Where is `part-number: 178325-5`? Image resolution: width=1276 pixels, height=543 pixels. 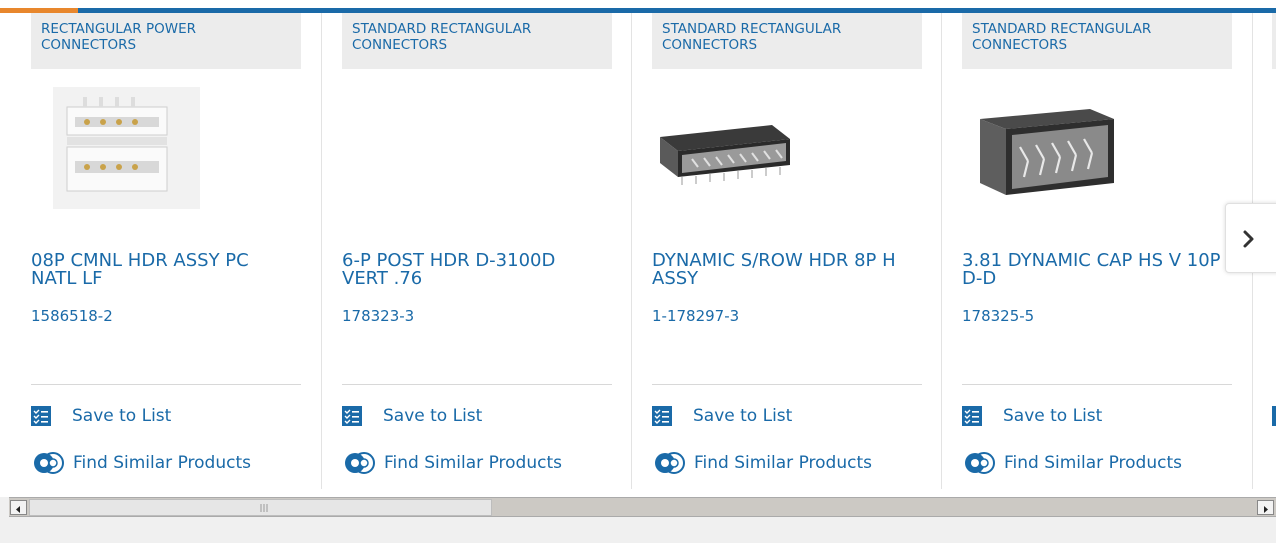
part-number: 178325-5 is located at coordinates (998, 316).